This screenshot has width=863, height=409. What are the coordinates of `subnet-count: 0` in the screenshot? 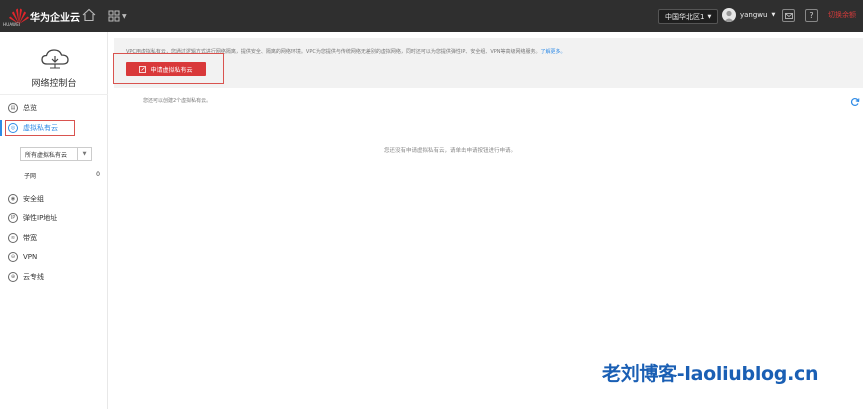 It's located at (98, 174).